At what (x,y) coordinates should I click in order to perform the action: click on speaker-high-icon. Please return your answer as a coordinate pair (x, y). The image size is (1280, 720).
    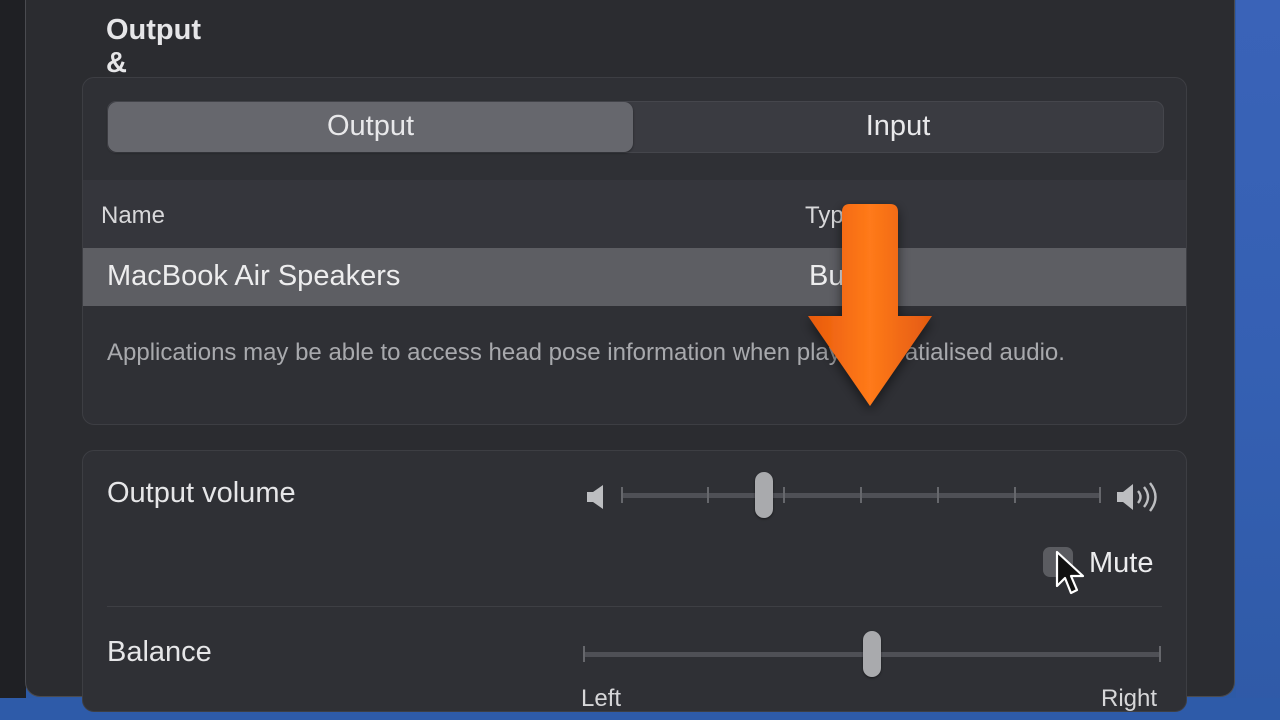
    Looking at the image, I should click on (1137, 497).